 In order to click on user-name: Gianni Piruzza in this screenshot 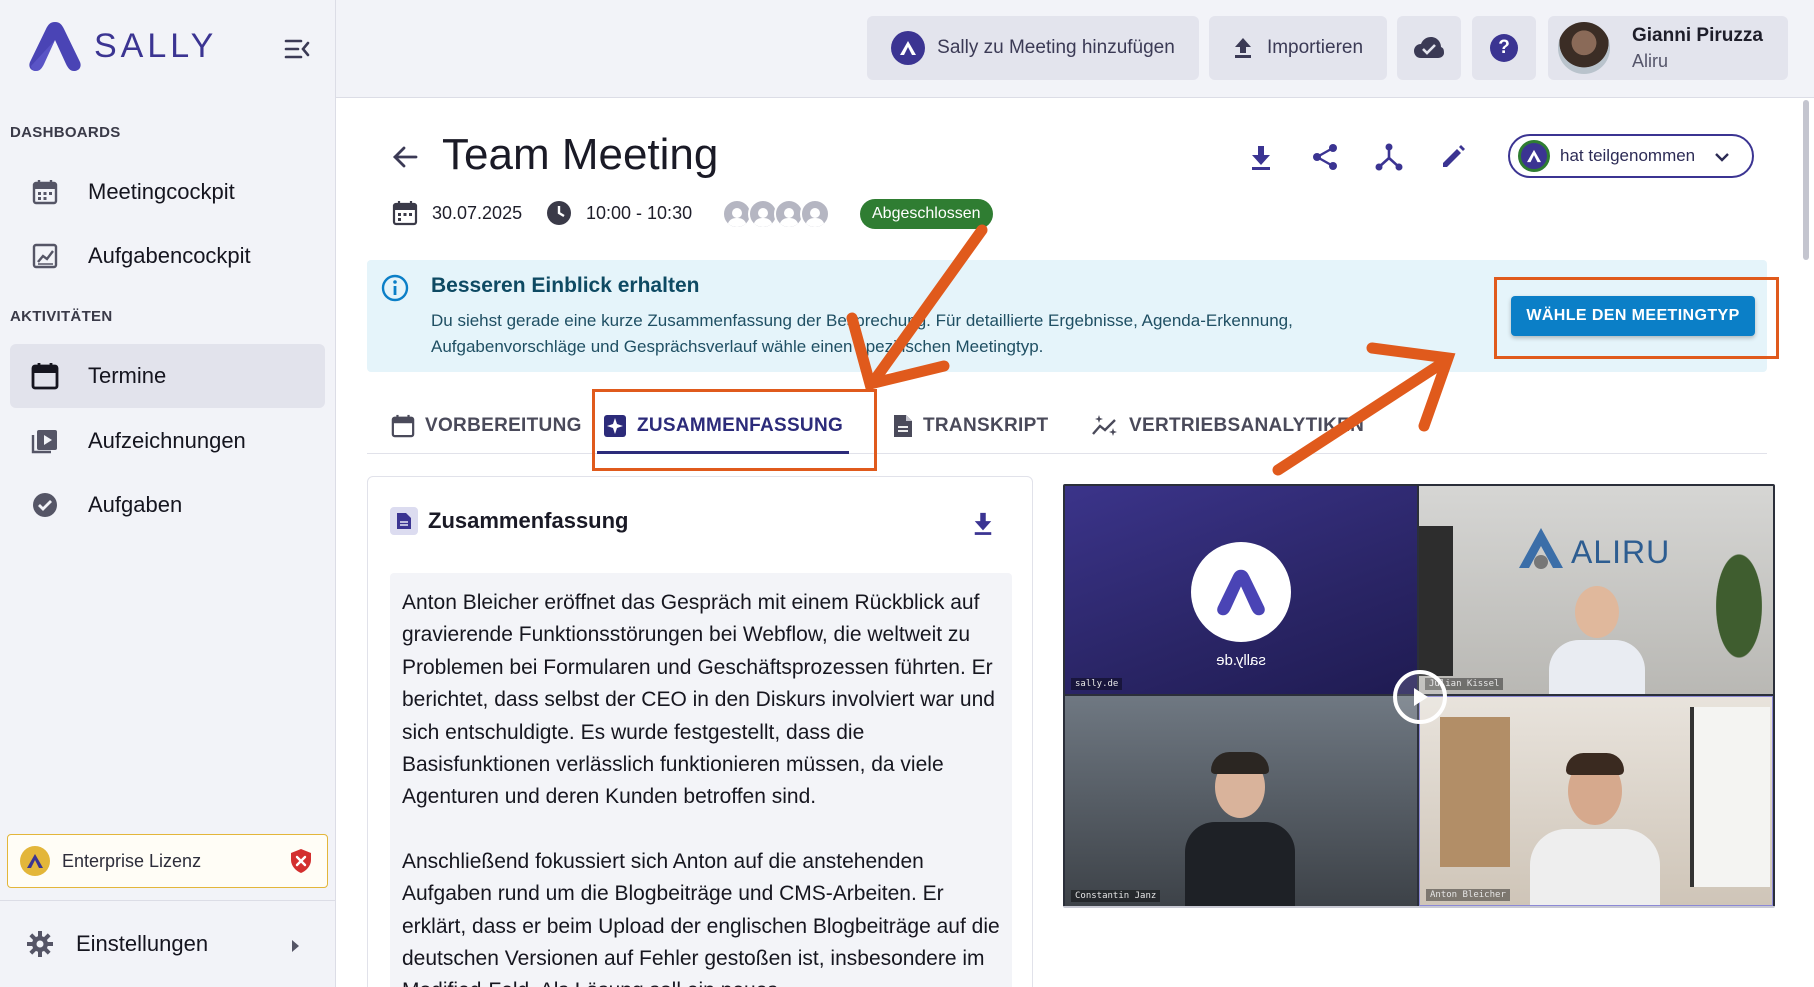, I will do `click(1697, 35)`.